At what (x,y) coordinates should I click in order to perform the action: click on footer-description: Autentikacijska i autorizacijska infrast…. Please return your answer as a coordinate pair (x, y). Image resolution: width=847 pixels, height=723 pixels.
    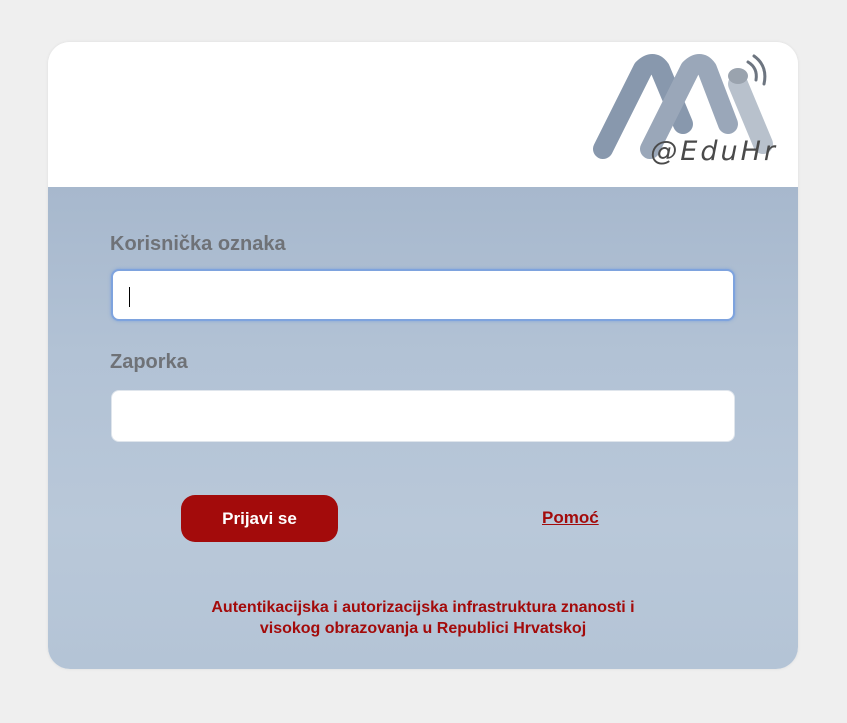
    Looking at the image, I should click on (423, 618).